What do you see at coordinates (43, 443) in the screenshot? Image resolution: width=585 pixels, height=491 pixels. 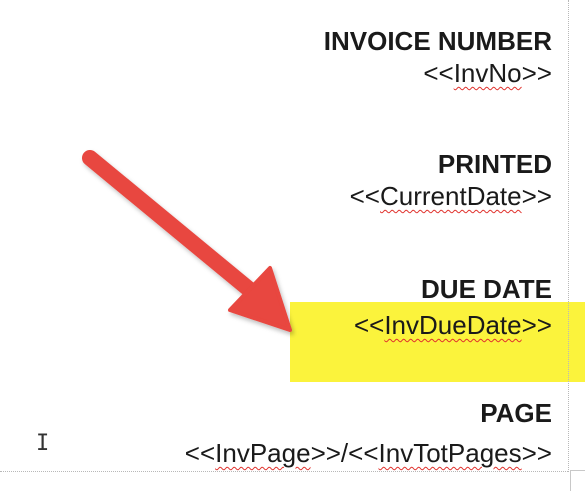 I see `text-cursor-icon: I` at bounding box center [43, 443].